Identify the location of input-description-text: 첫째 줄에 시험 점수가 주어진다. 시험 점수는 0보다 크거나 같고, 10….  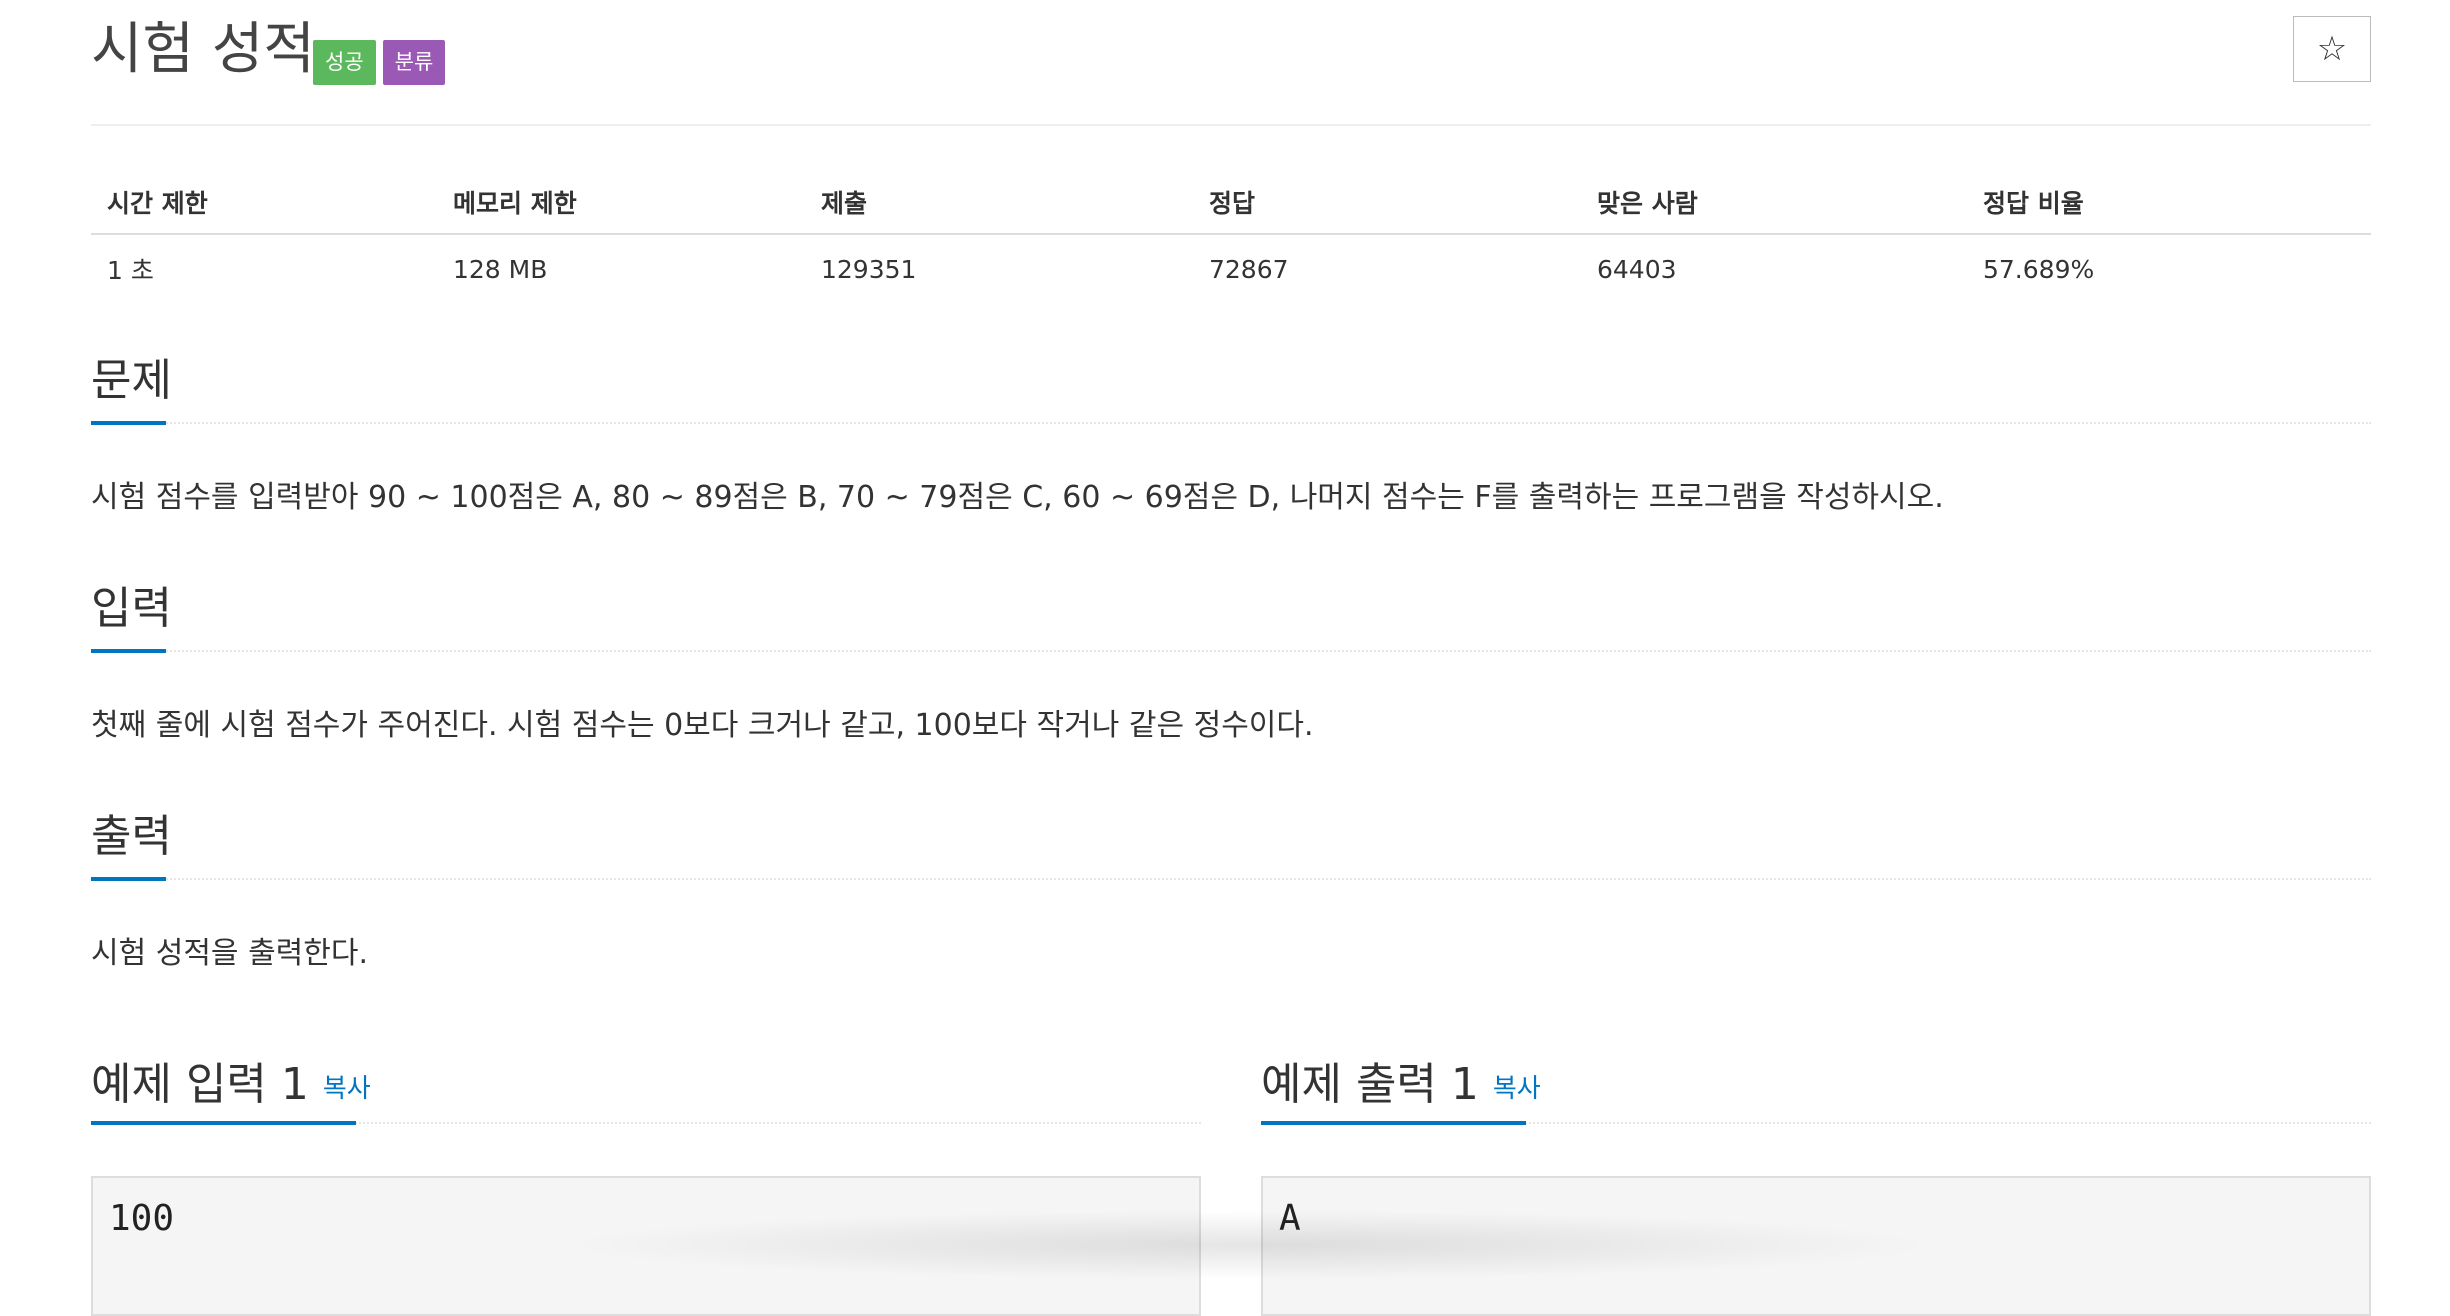
(702, 725).